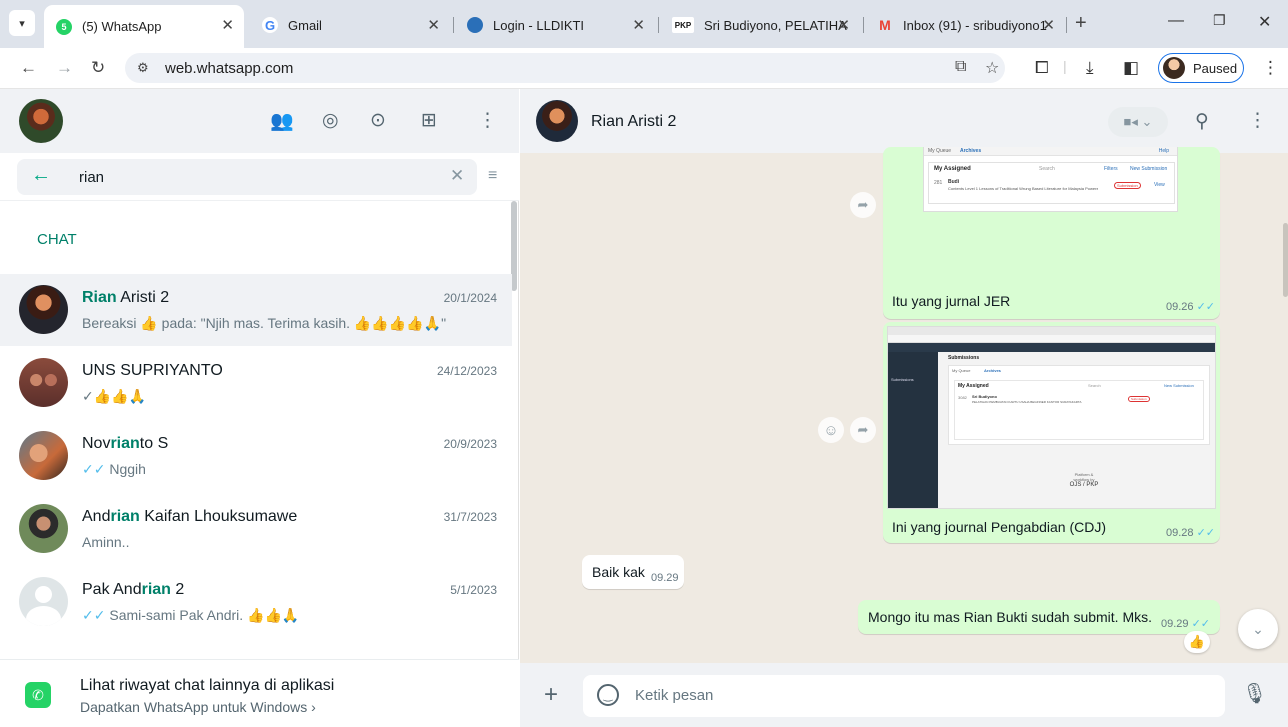  Describe the element at coordinates (683, 25) in the screenshot. I see `pkp-icon: PKP` at that location.